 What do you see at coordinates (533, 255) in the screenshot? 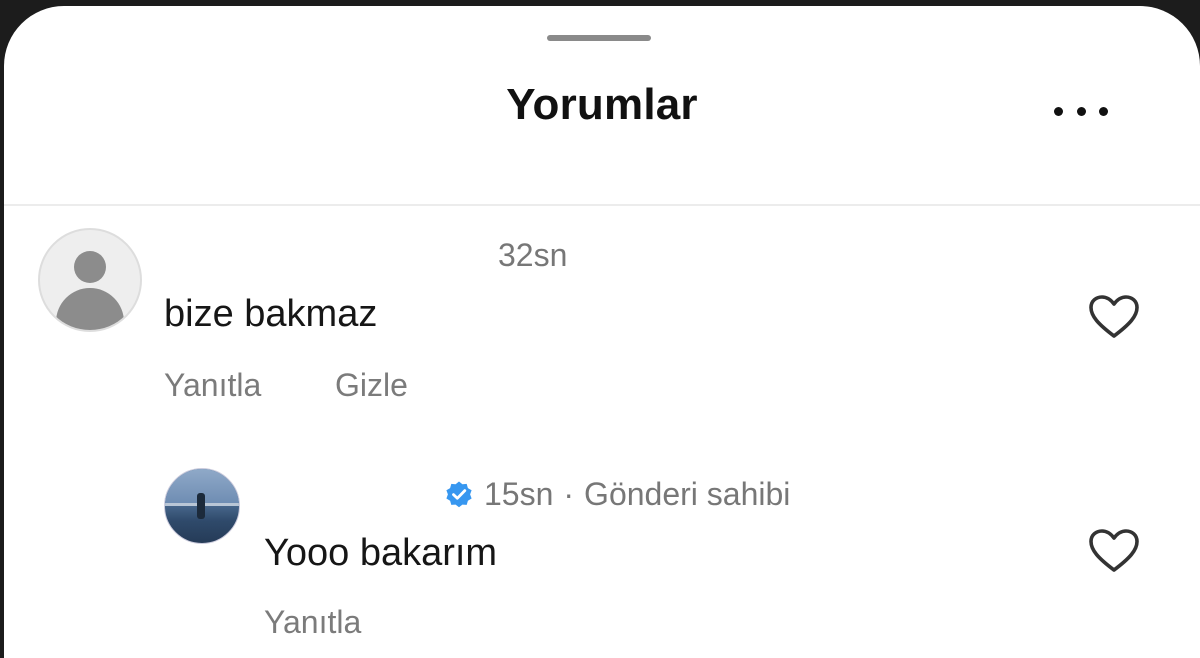
I see `comment-timestamp: 32sn` at bounding box center [533, 255].